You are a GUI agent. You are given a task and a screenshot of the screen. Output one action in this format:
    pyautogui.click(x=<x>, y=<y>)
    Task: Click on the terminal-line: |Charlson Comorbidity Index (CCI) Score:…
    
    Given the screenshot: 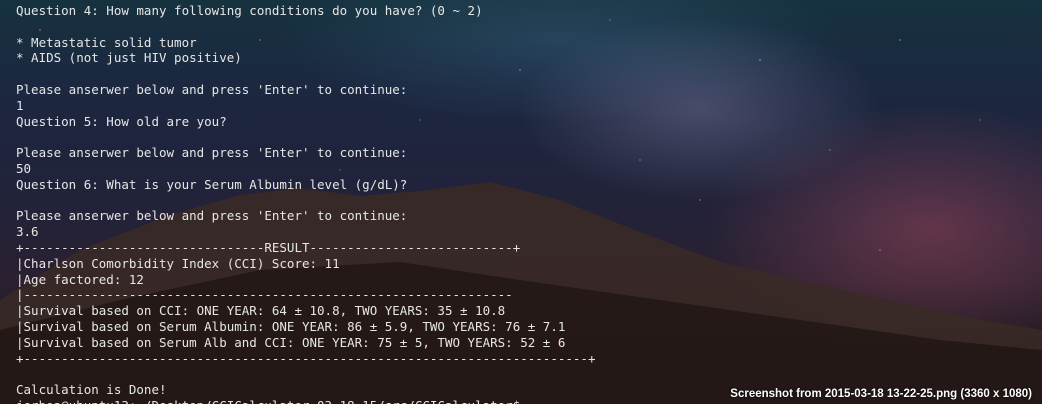 What is the action you would take?
    pyautogui.click(x=178, y=263)
    